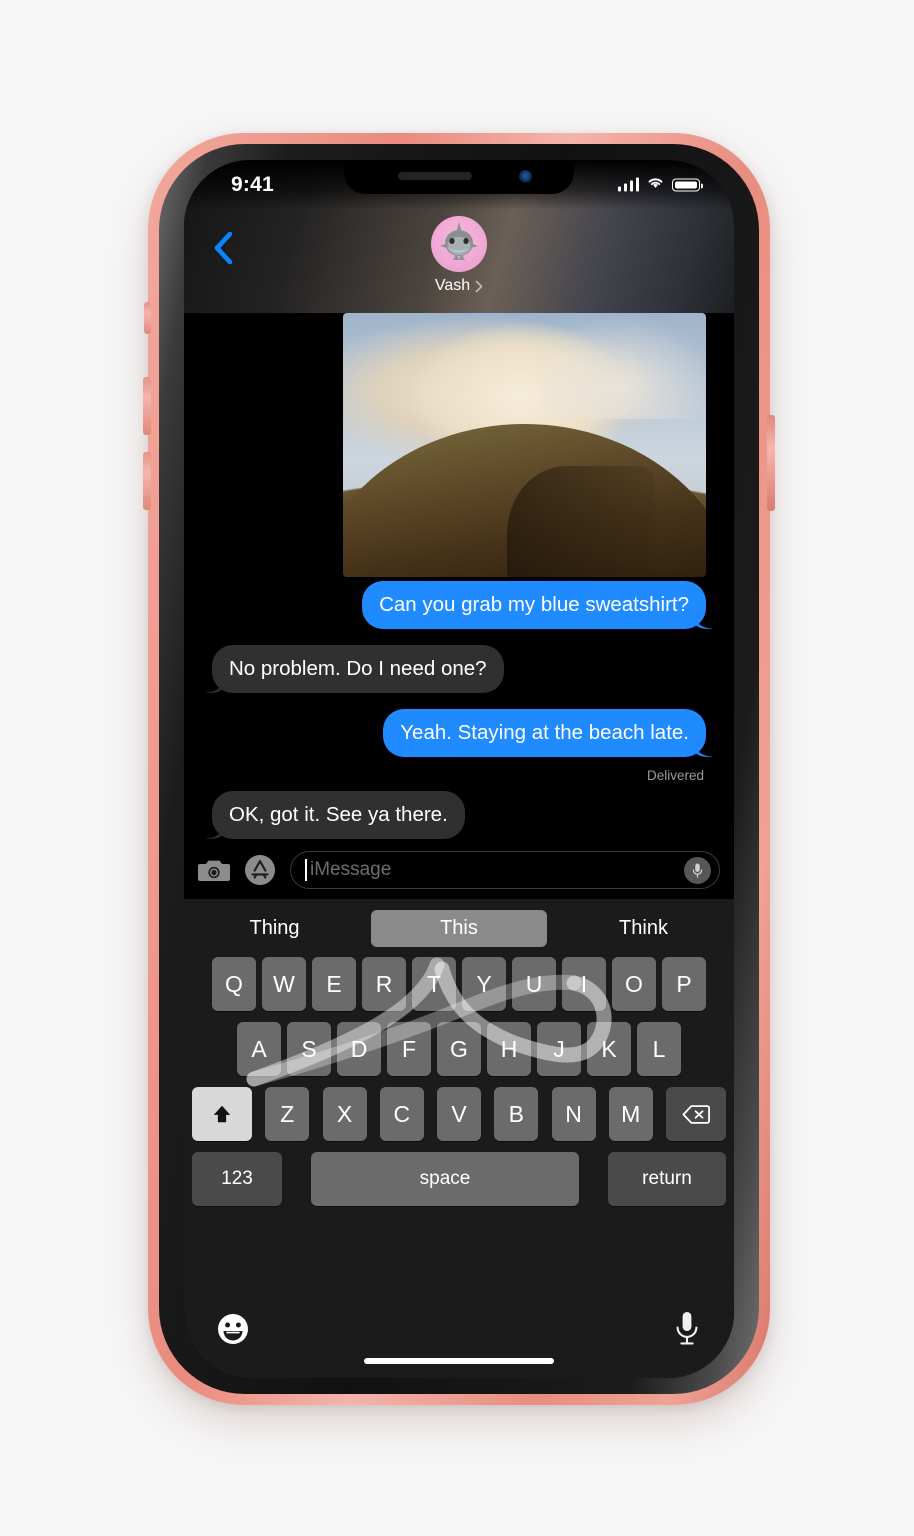  What do you see at coordinates (630, 1114) in the screenshot?
I see `key-m: M` at bounding box center [630, 1114].